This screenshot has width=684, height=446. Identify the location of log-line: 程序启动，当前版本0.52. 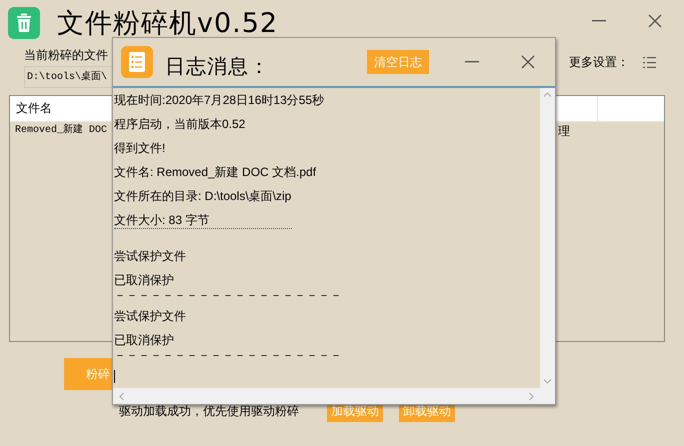
(180, 124).